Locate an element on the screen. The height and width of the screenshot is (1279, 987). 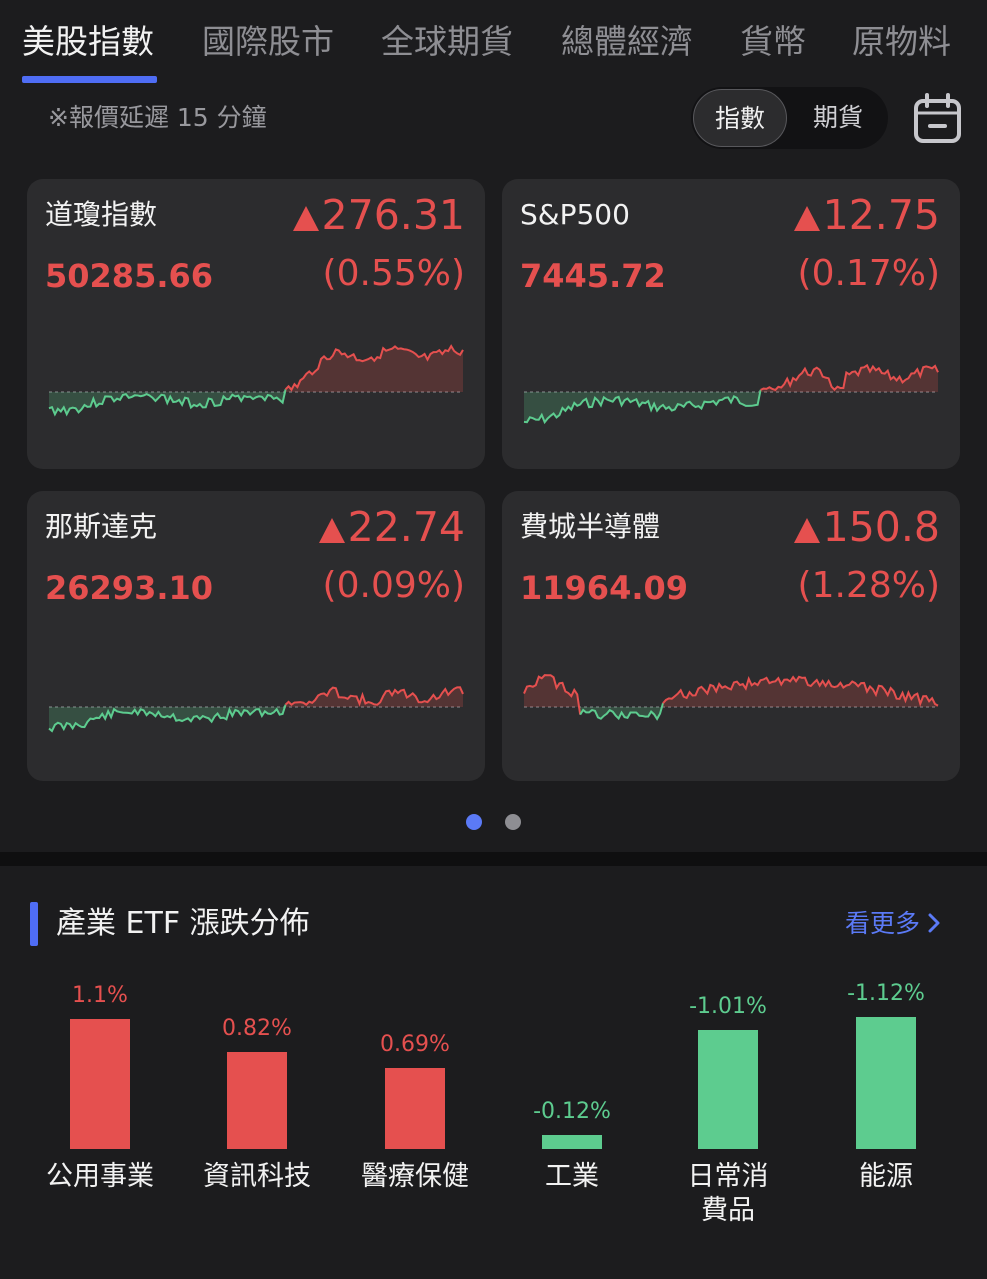
etf-bar-label: 資訊科技 is located at coordinates (257, 1176).